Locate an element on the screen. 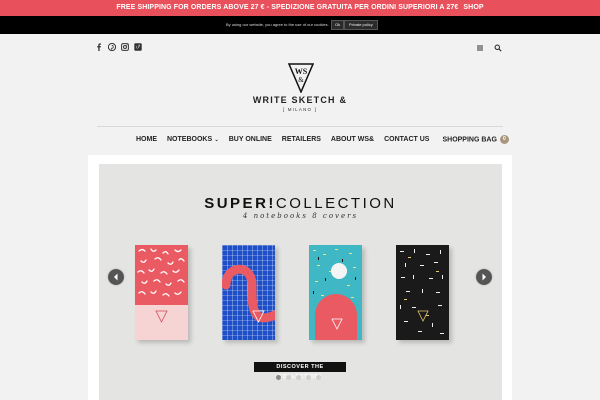 The image size is (600, 400). chevron-left-icon is located at coordinates (116, 277).